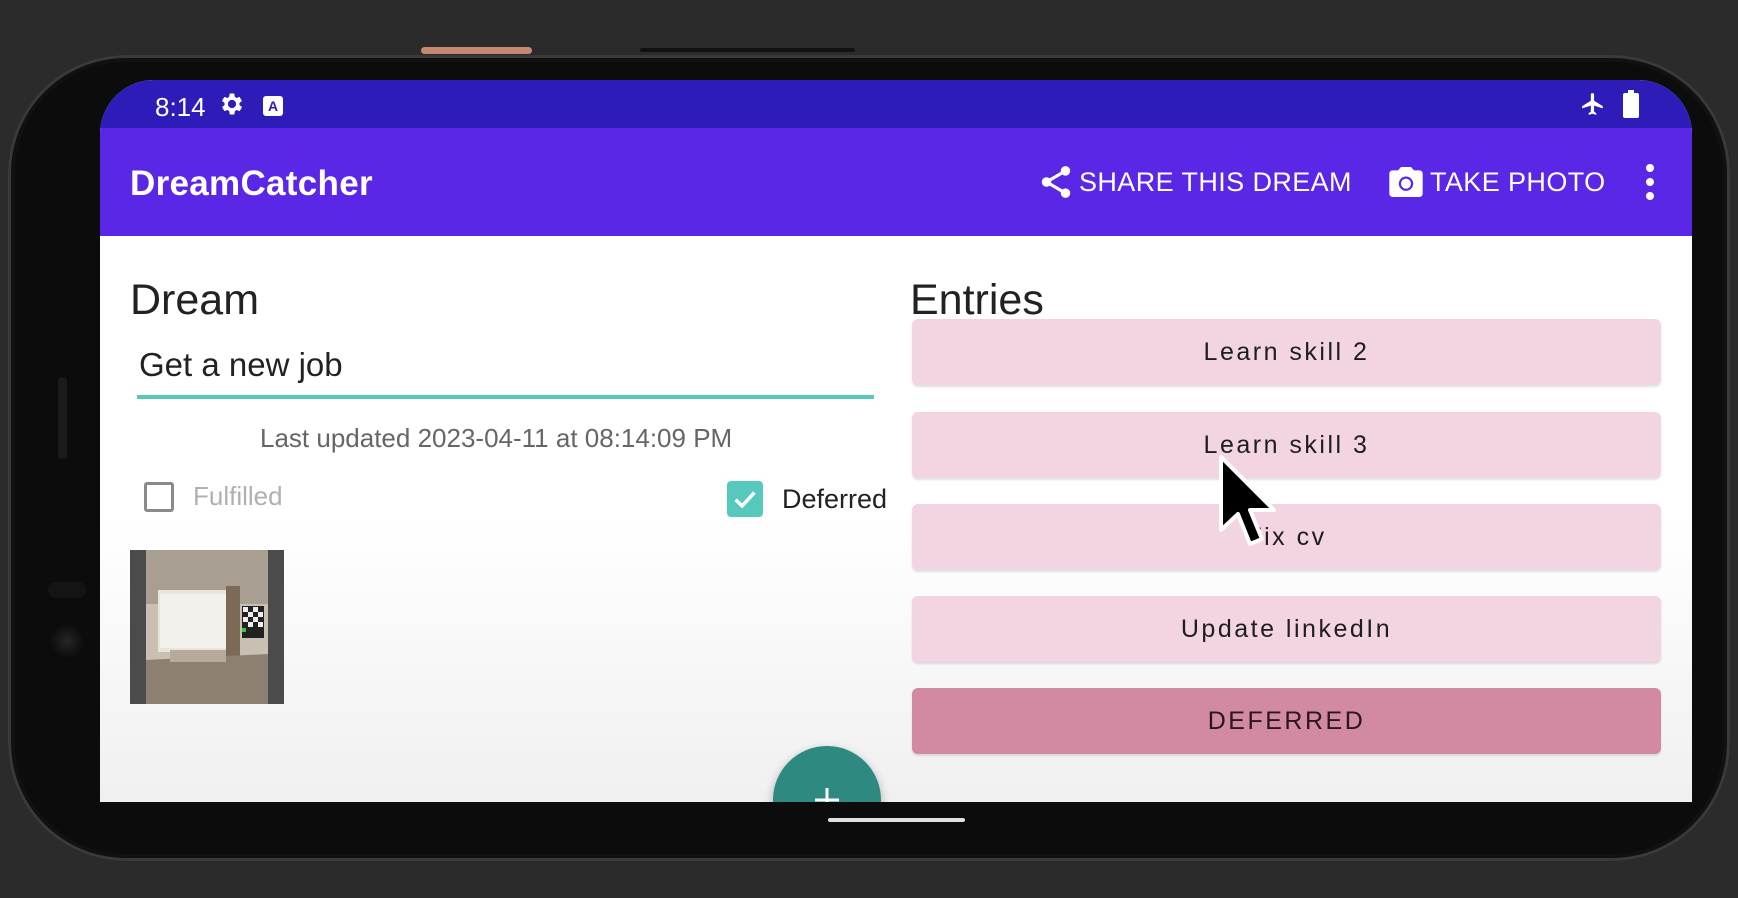 The height and width of the screenshot is (898, 1738). What do you see at coordinates (1592, 104) in the screenshot?
I see `airplane-icon` at bounding box center [1592, 104].